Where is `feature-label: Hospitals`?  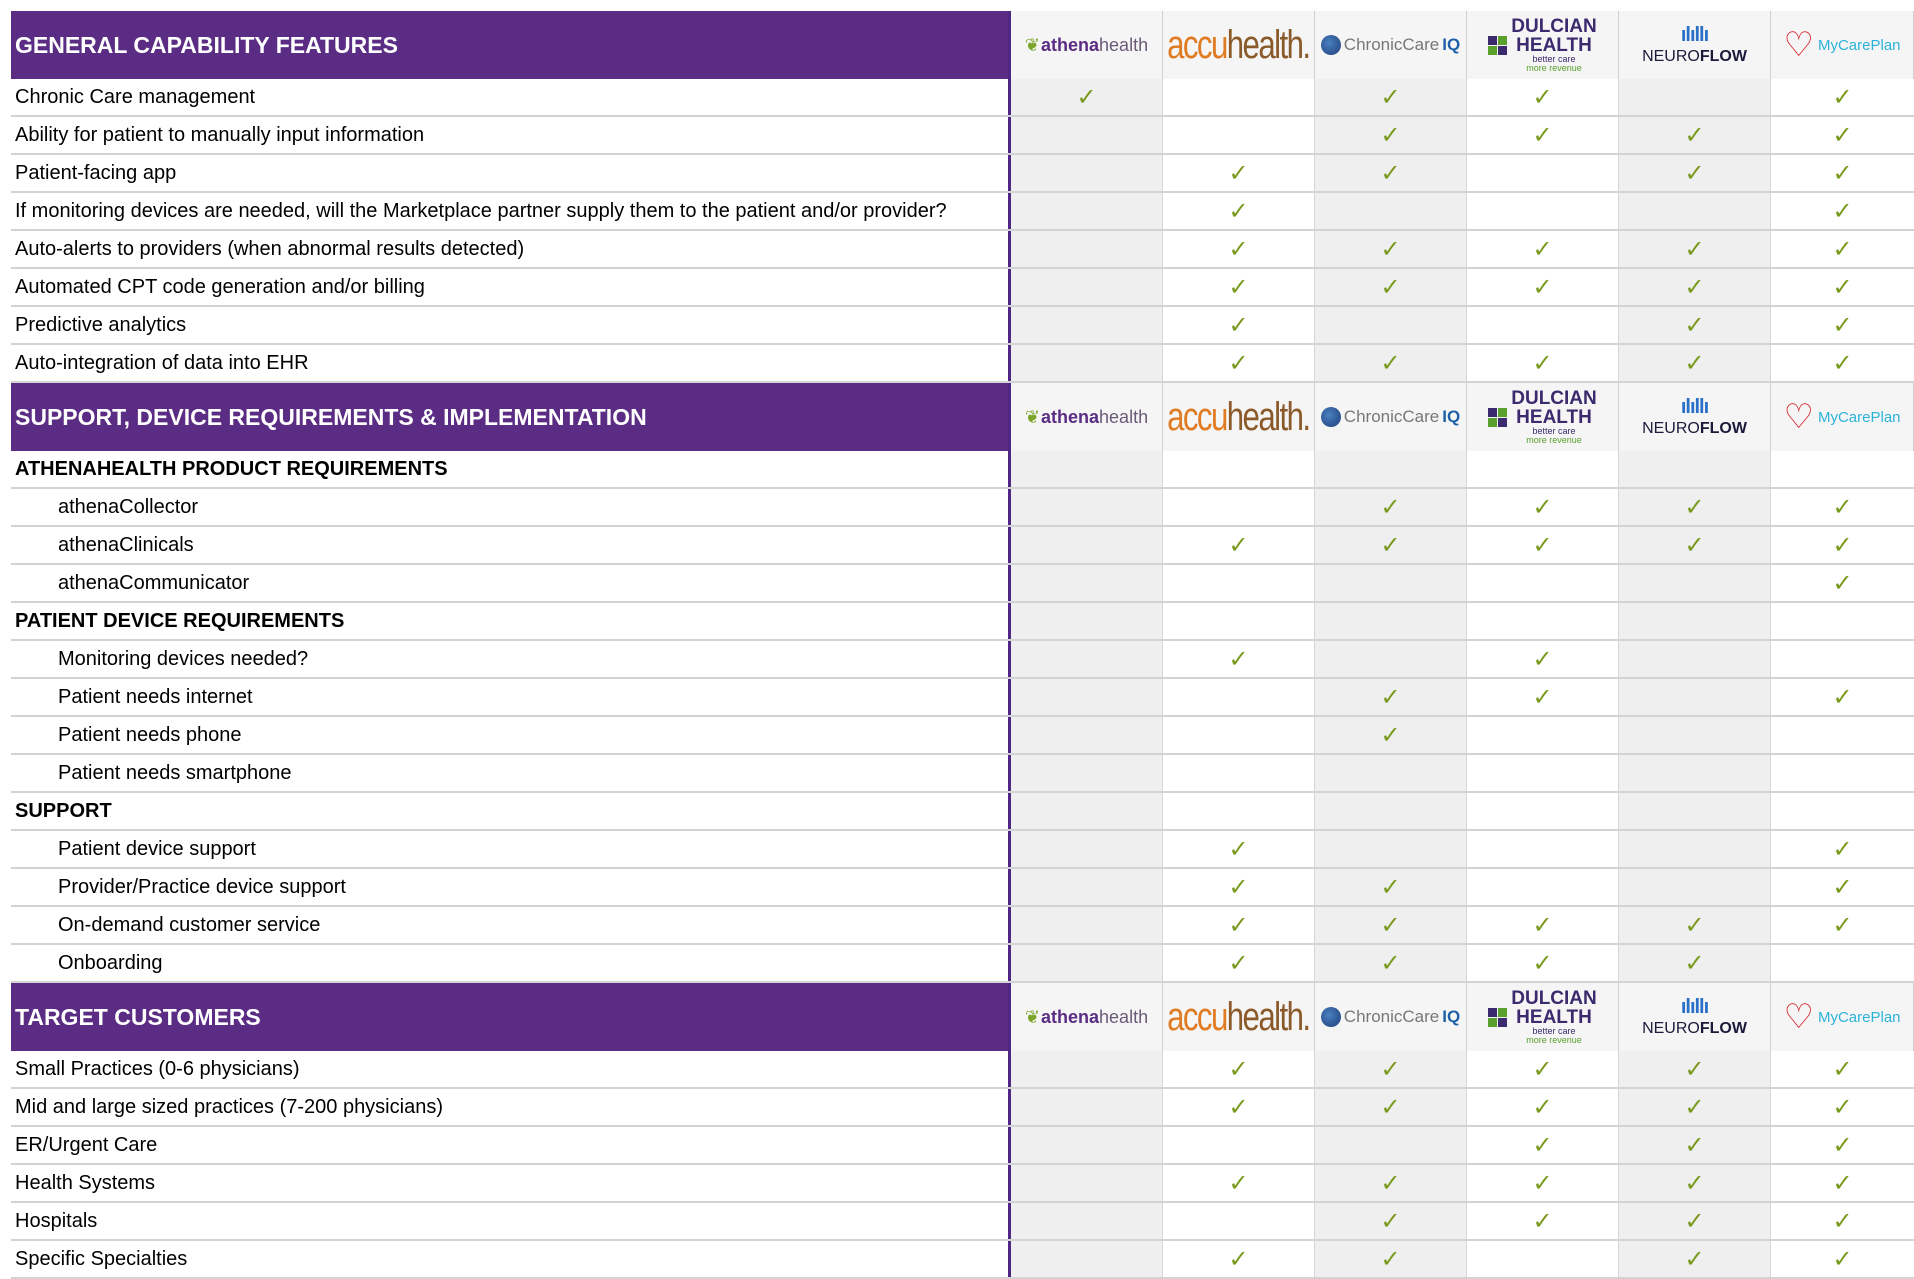
feature-label: Hospitals is located at coordinates (511, 1221).